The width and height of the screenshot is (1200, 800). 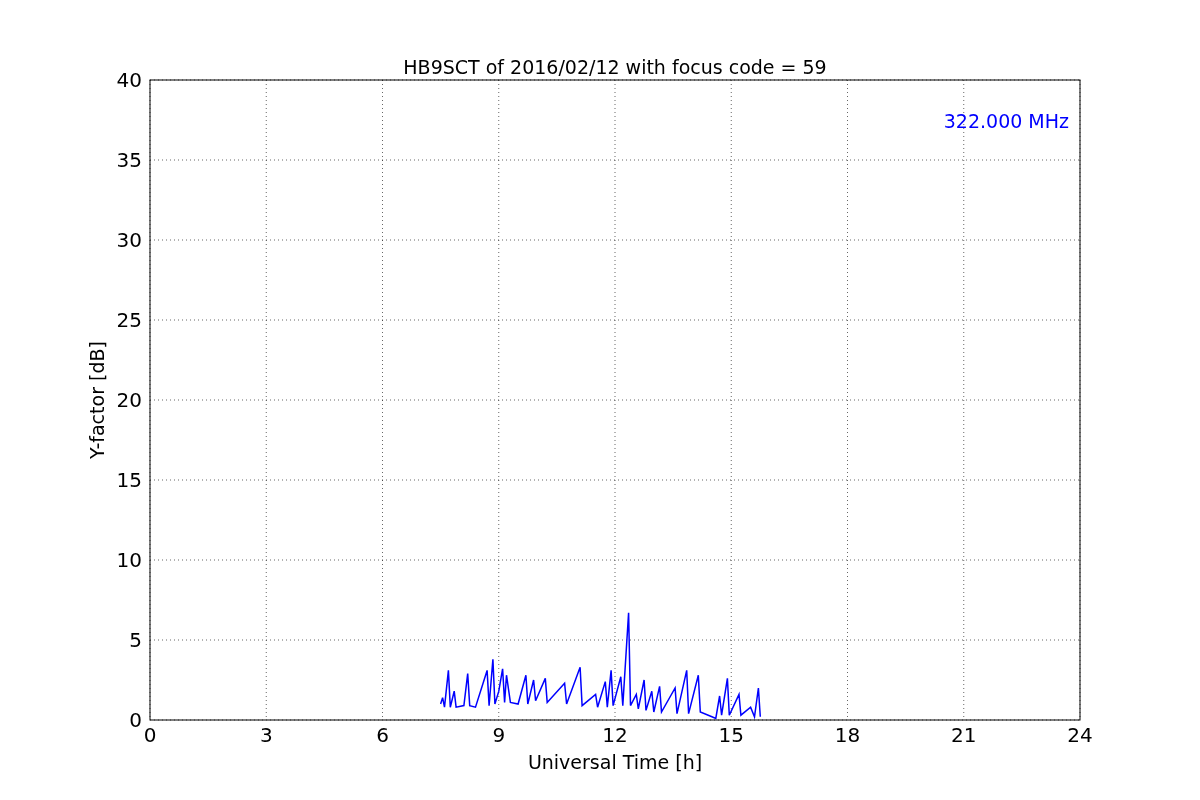 What do you see at coordinates (129, 240) in the screenshot?
I see `y-tick-label: 30` at bounding box center [129, 240].